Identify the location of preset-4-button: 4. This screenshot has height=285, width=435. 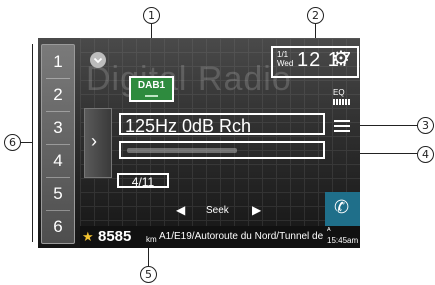
(58, 160).